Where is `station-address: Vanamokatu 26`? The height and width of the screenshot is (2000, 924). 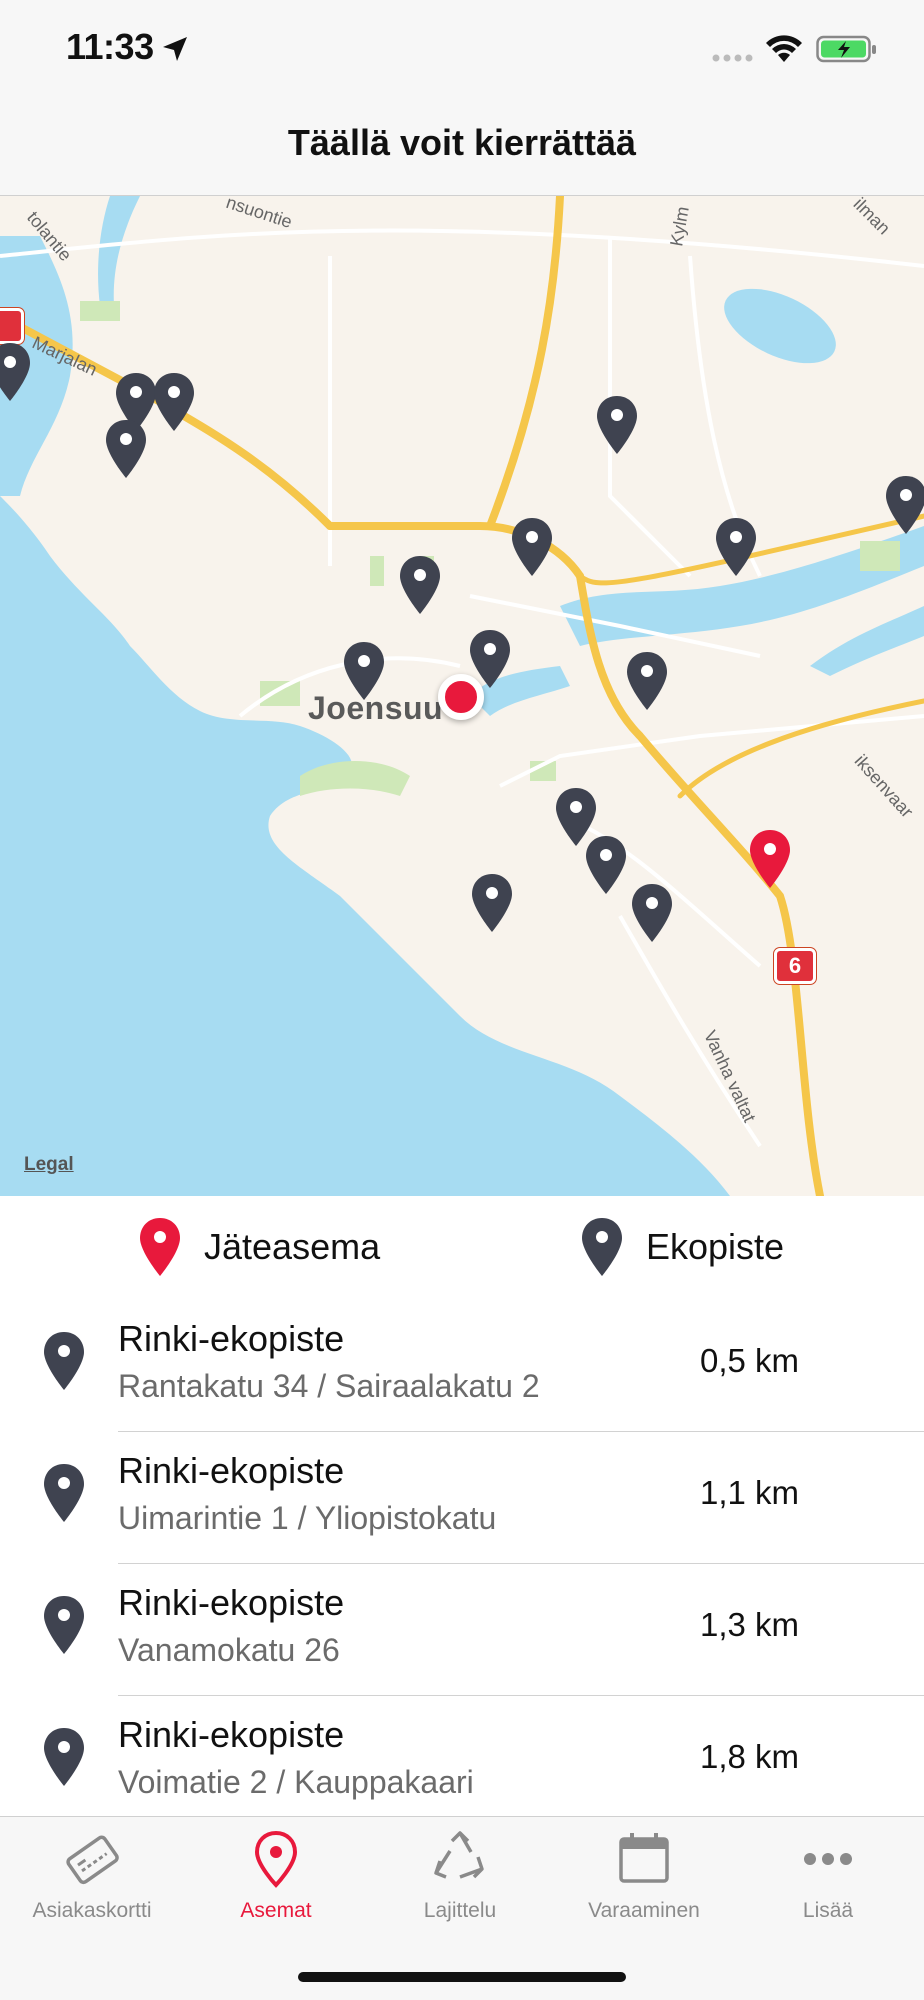 station-address: Vanamokatu 26 is located at coordinates (229, 1650).